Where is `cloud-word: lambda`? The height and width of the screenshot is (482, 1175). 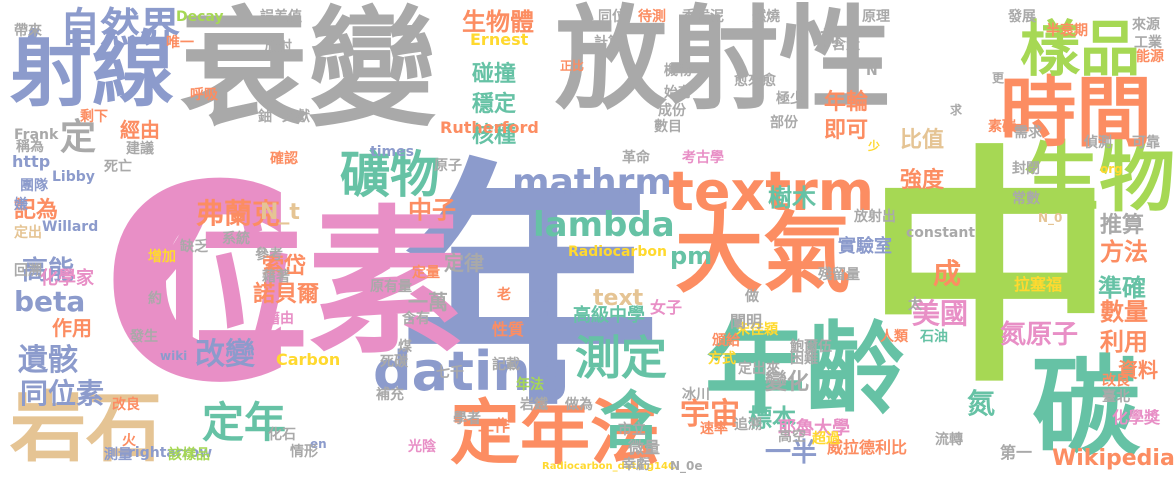 cloud-word: lambda is located at coordinates (604, 225).